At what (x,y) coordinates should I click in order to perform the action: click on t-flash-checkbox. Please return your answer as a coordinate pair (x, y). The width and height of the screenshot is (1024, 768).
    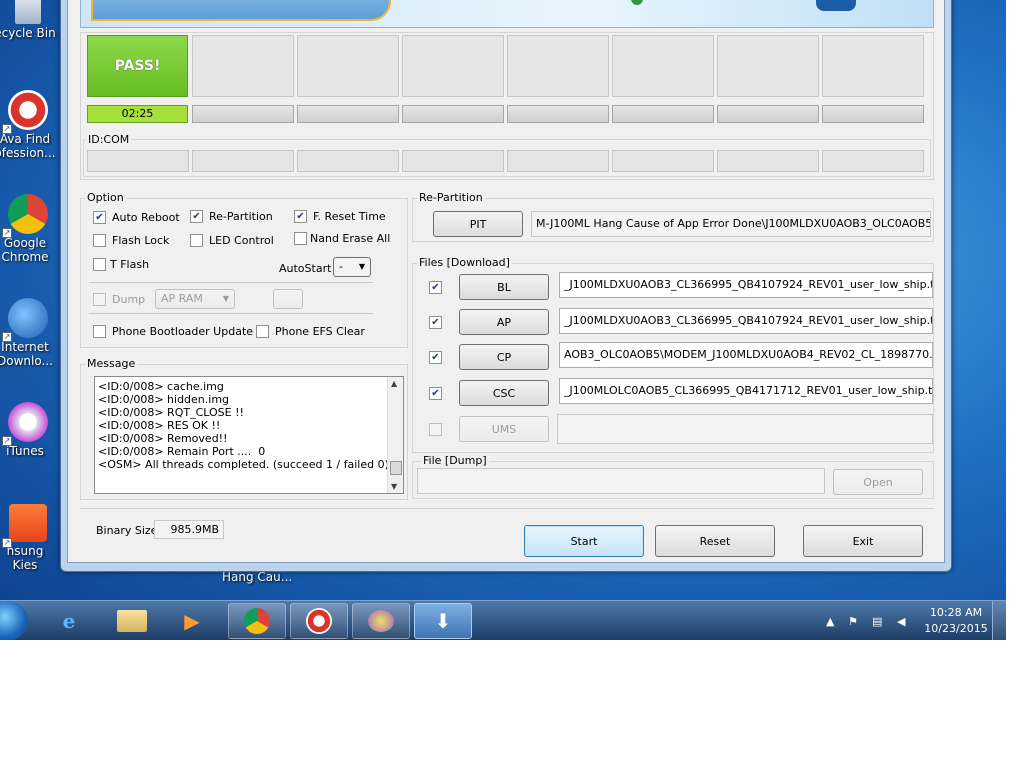
    Looking at the image, I should click on (99, 264).